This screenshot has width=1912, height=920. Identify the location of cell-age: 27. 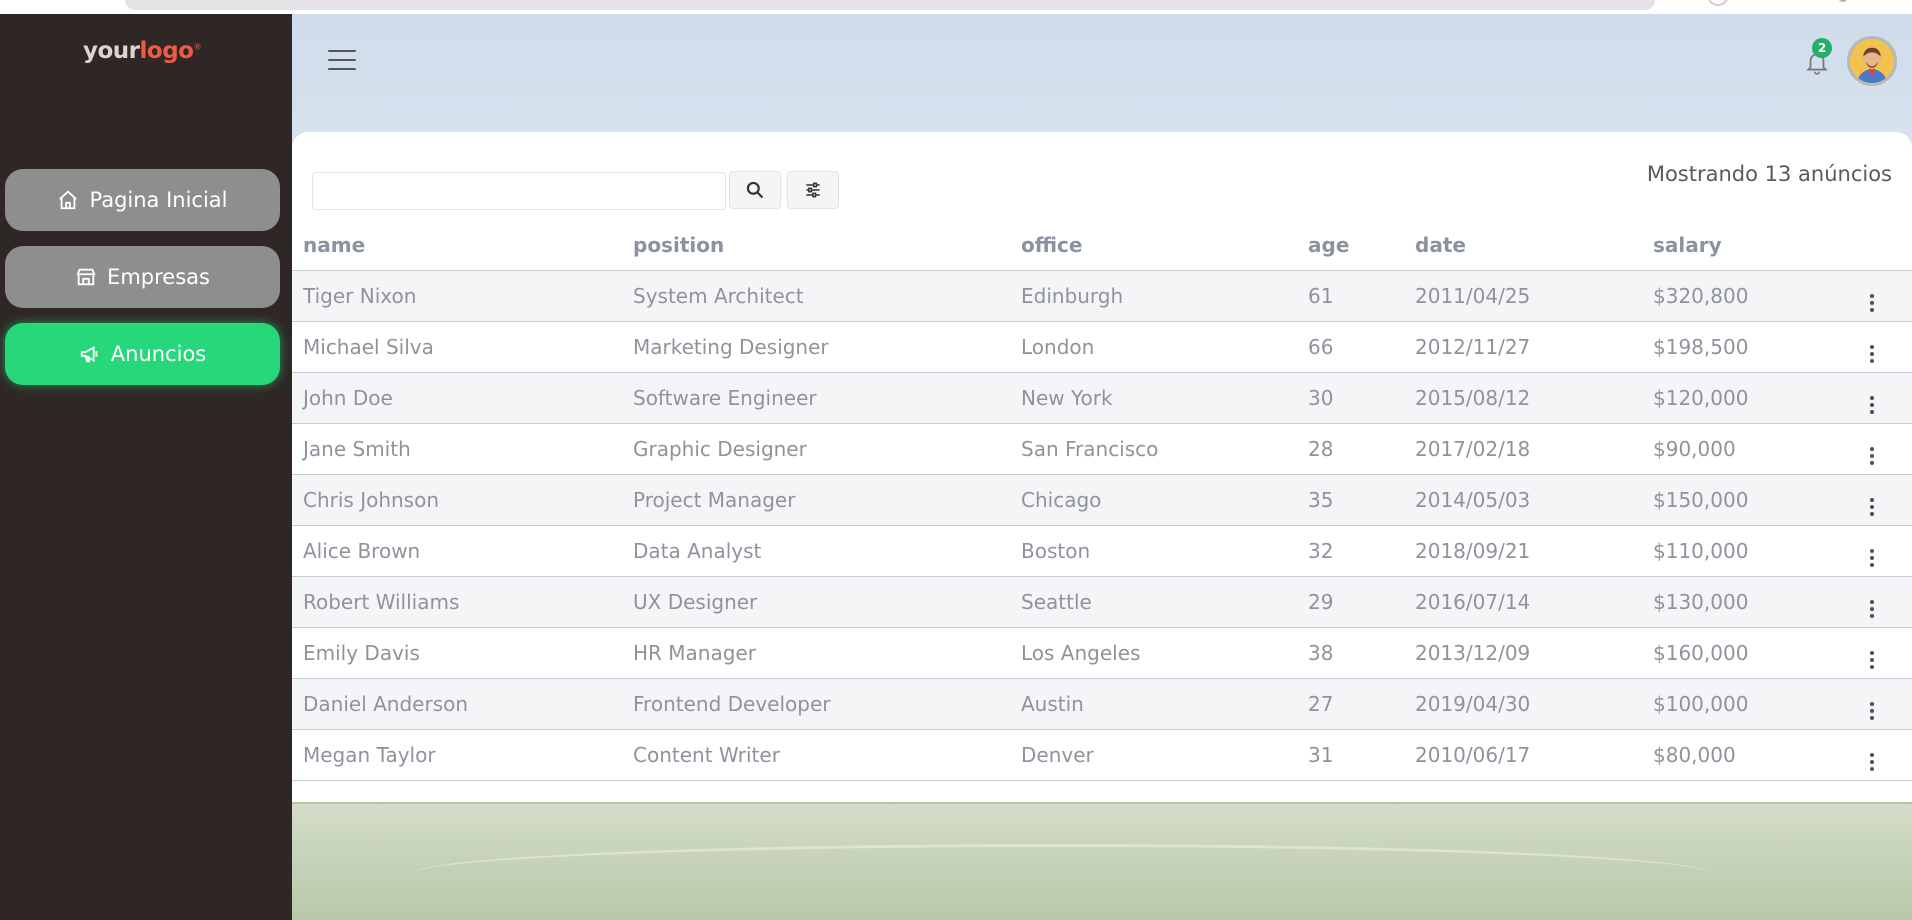
(1350, 704).